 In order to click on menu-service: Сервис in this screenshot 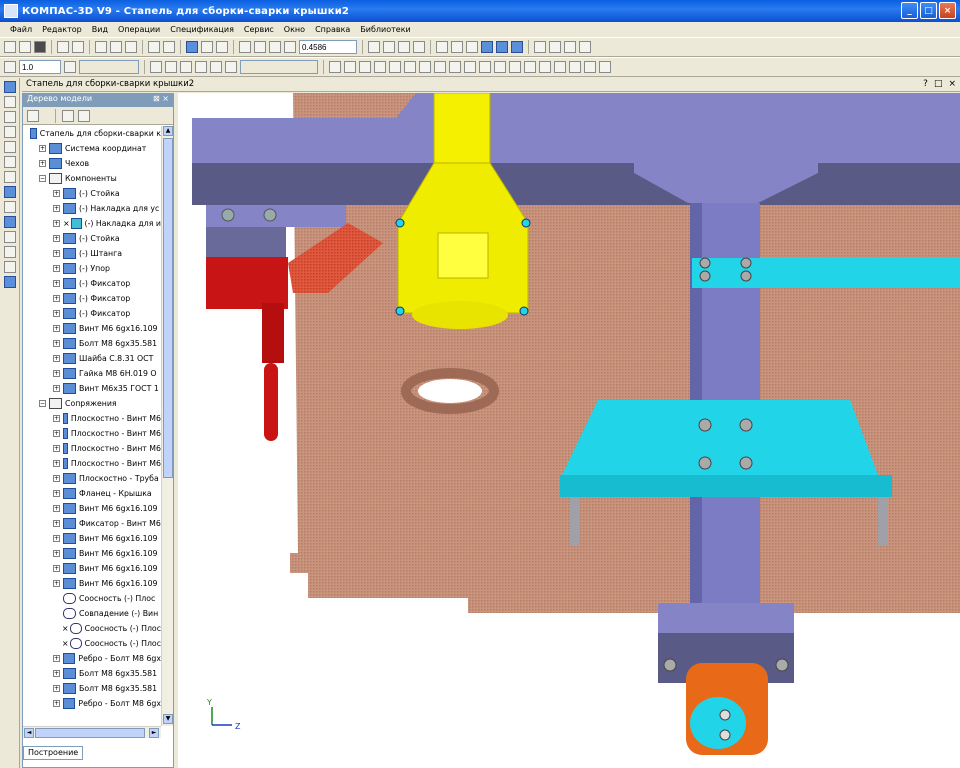, I will do `click(259, 29)`.